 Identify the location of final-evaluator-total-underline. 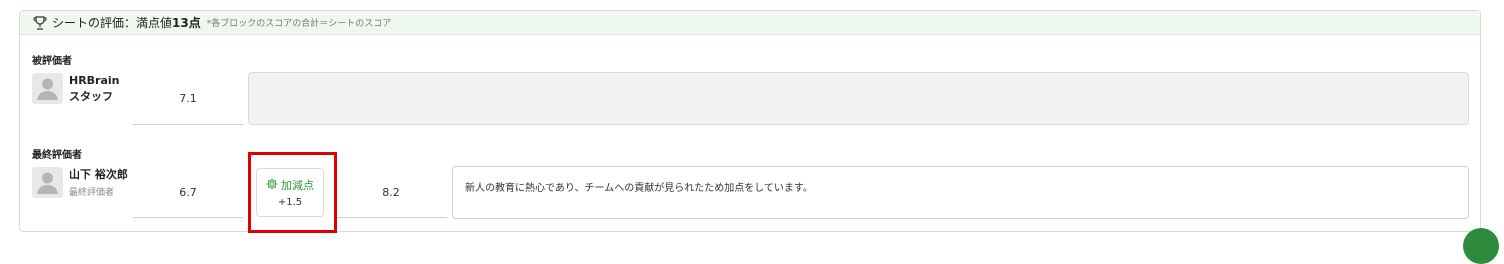
(392, 217).